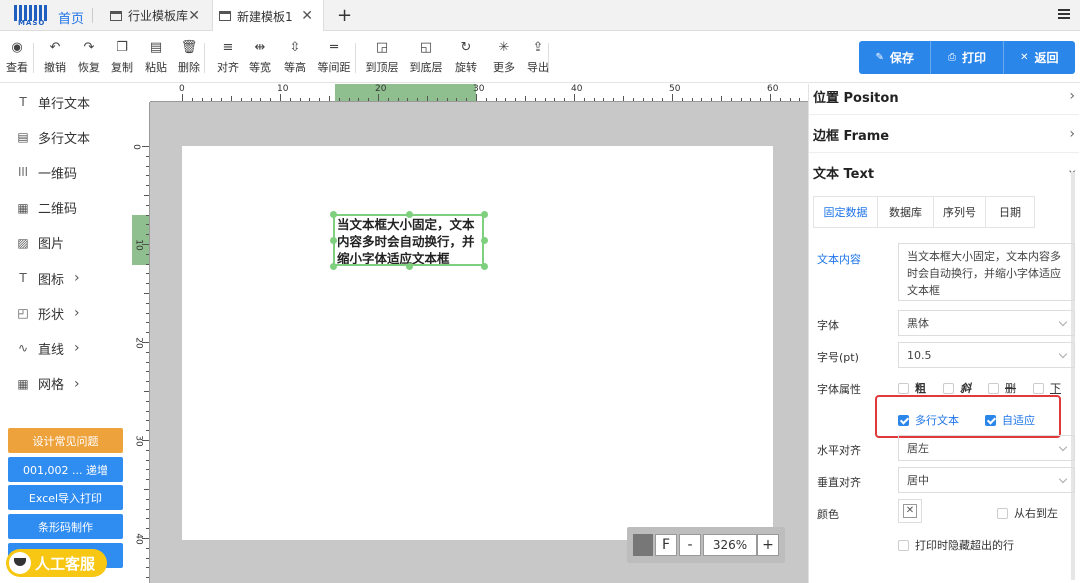 This screenshot has width=1080, height=583. I want to click on text-element: 当文本框大小固定，文本内容多时会自动换行，并缩小字体适应文本框, so click(408, 240).